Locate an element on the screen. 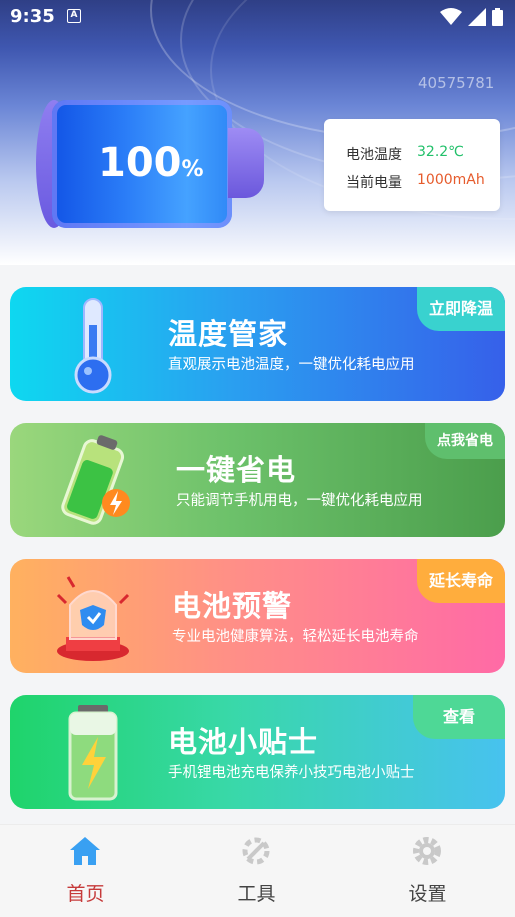 The height and width of the screenshot is (917, 515). battery-graphic: 100% is located at coordinates (151, 164).